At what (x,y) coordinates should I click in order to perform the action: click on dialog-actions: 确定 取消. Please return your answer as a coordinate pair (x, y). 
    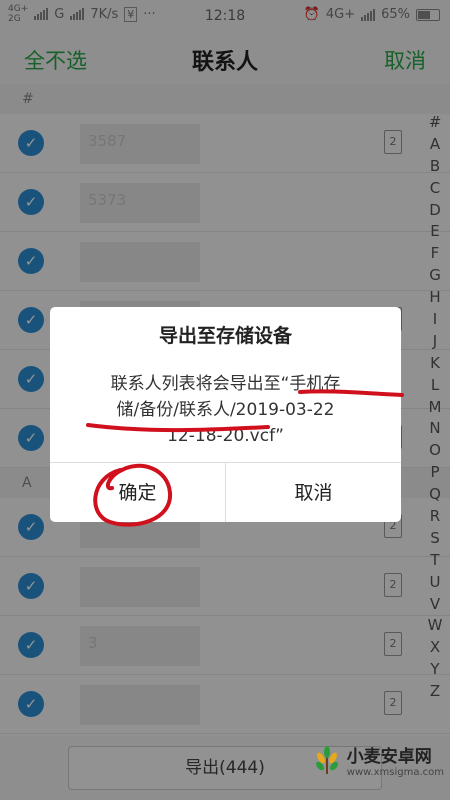
    Looking at the image, I should click on (225, 492).